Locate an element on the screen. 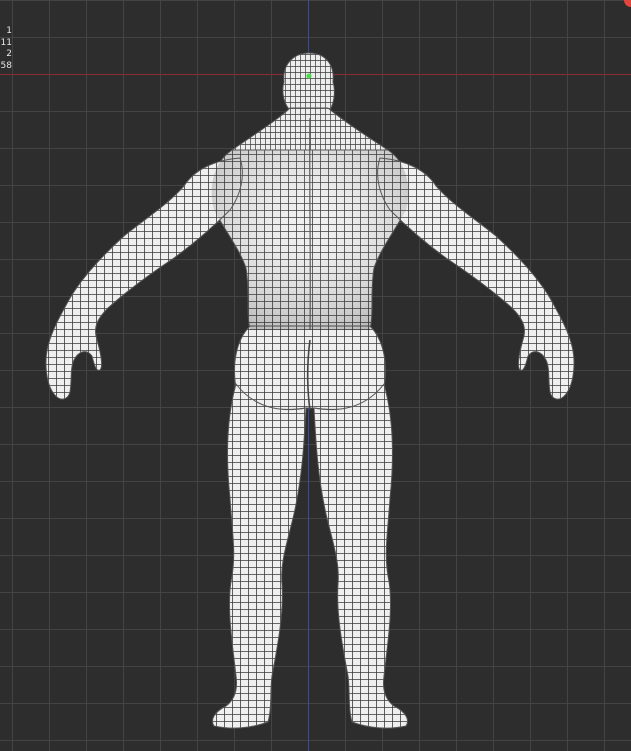  mesh-head is located at coordinates (308, 82).